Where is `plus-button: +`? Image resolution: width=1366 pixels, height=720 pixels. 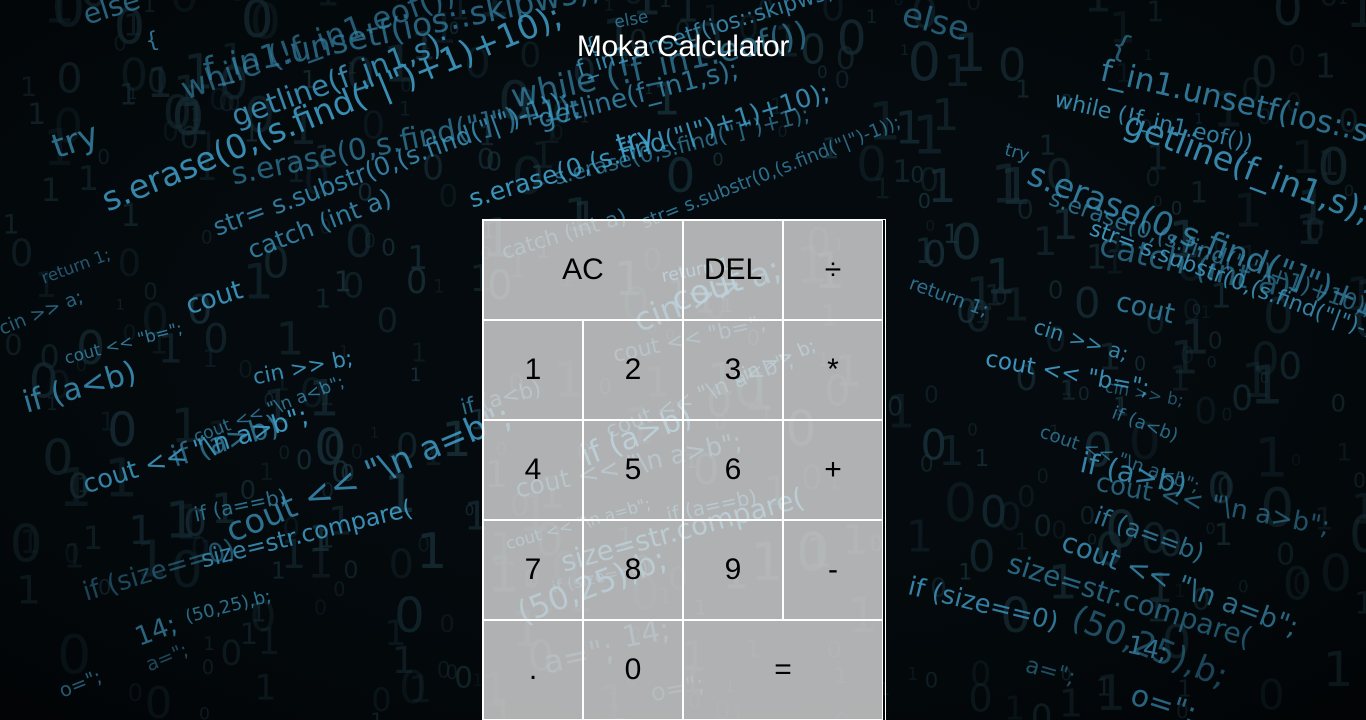
plus-button: + is located at coordinates (833, 470).